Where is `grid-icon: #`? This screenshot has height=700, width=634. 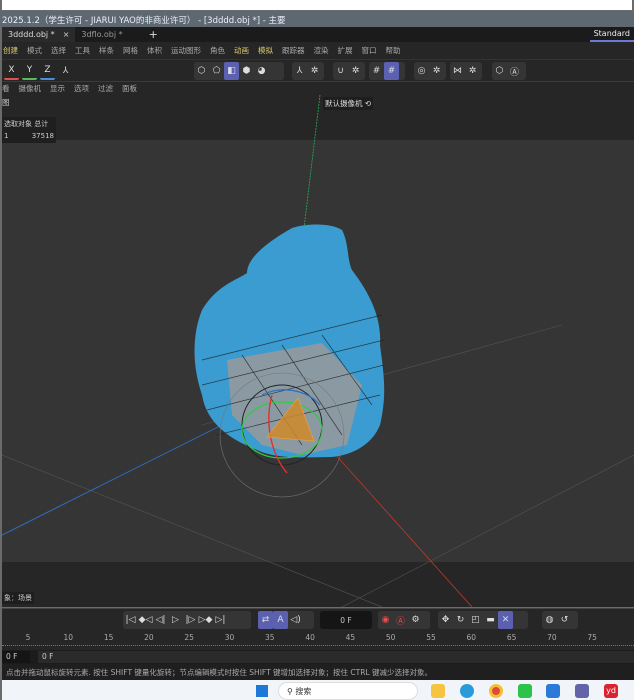 grid-icon: # is located at coordinates (376, 71).